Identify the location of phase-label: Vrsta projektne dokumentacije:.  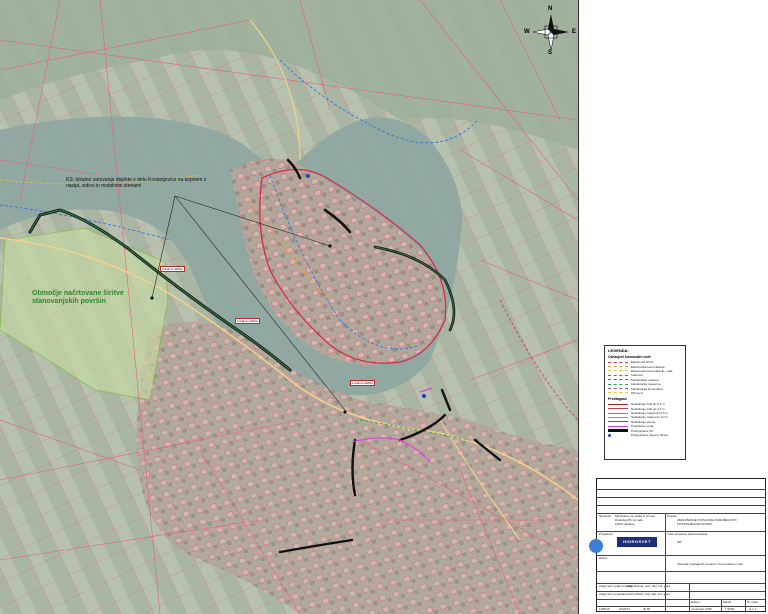
(688, 534).